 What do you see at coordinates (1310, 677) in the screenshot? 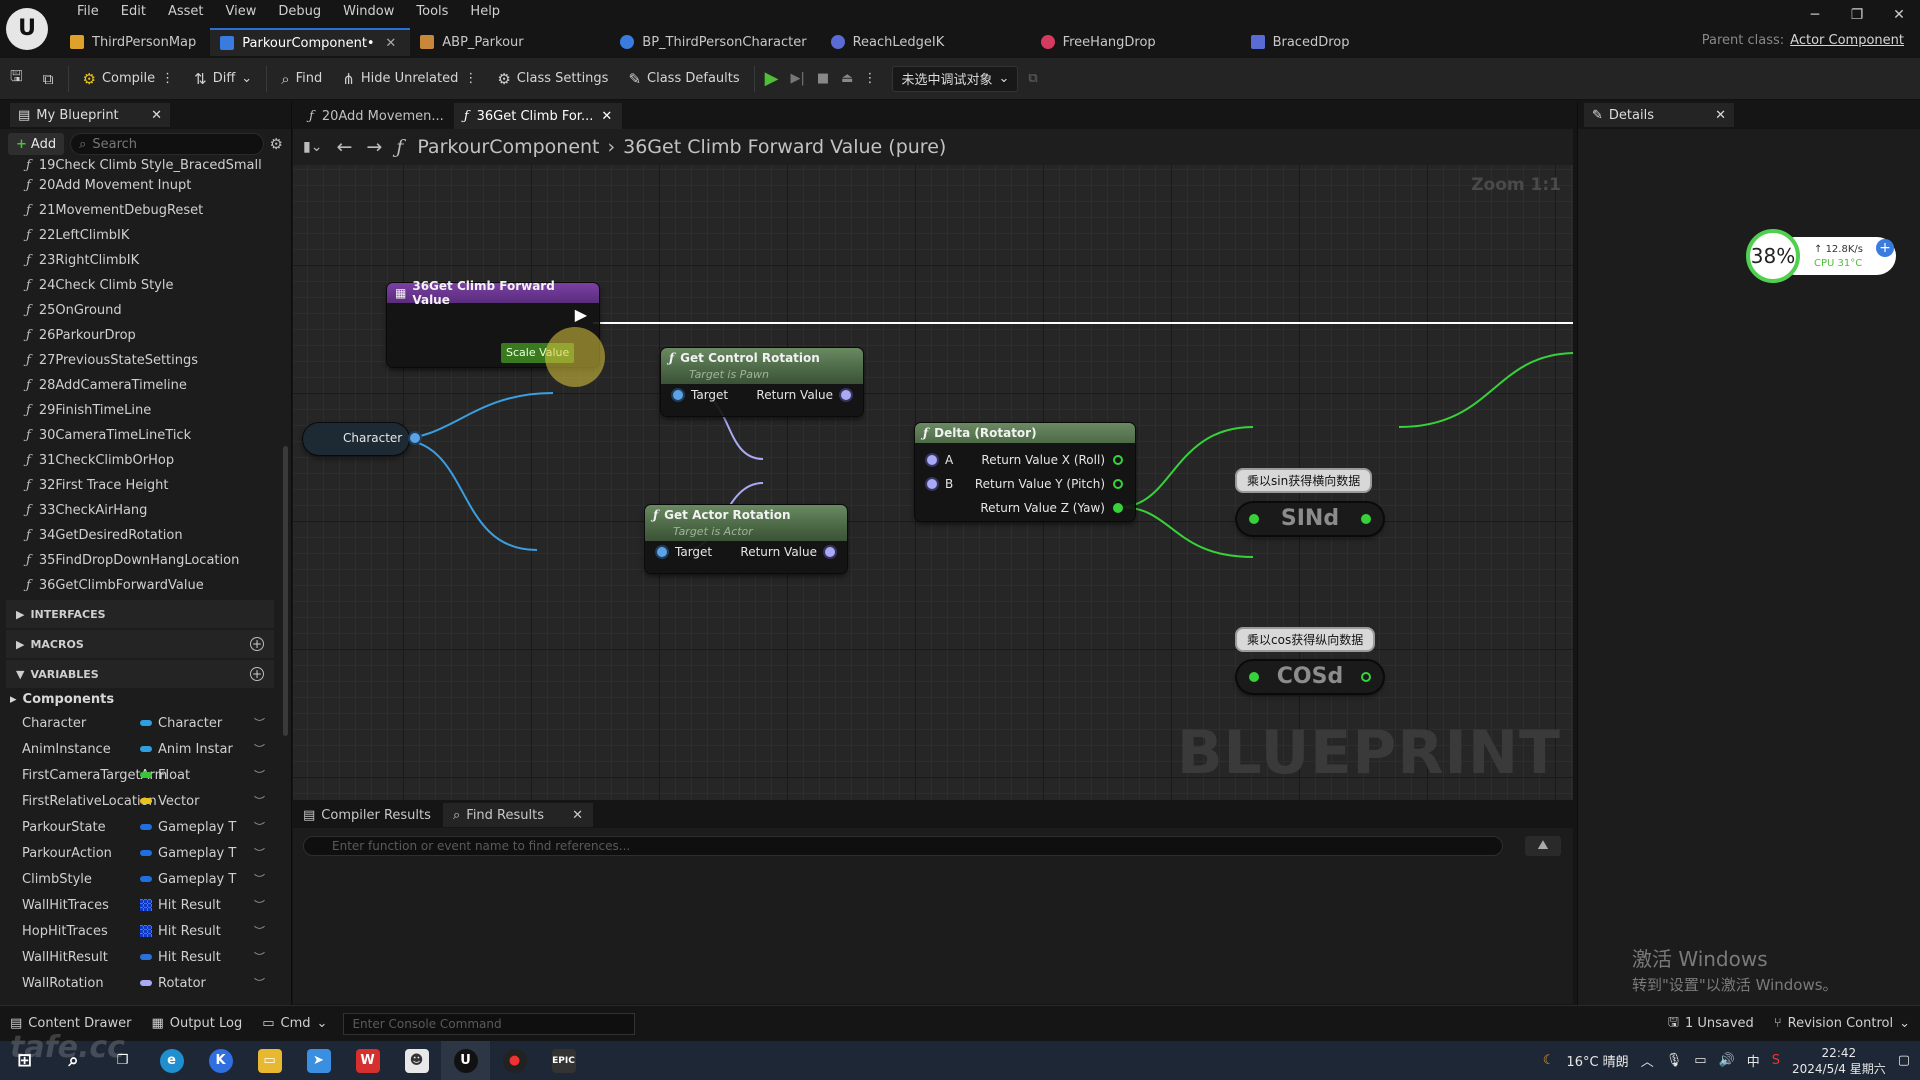
I see `cosd-node: COSd` at bounding box center [1310, 677].